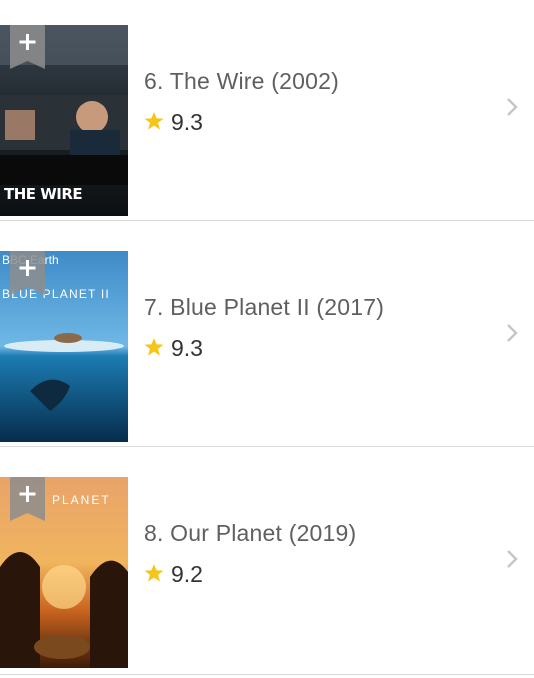 This screenshot has width=534, height=678. Describe the element at coordinates (264, 307) in the screenshot. I see `title-label: 7. Blue Planet II (2017)` at that location.